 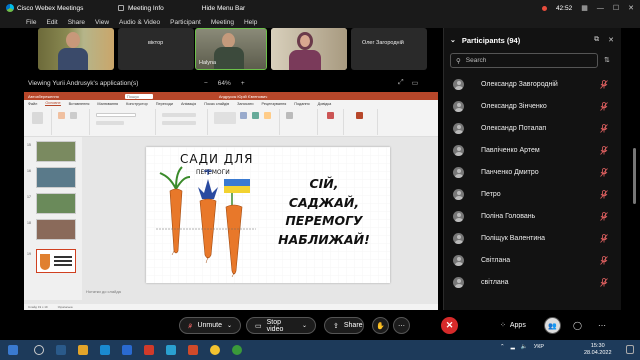 I want to click on video-tile: віктор, so click(x=156, y=49).